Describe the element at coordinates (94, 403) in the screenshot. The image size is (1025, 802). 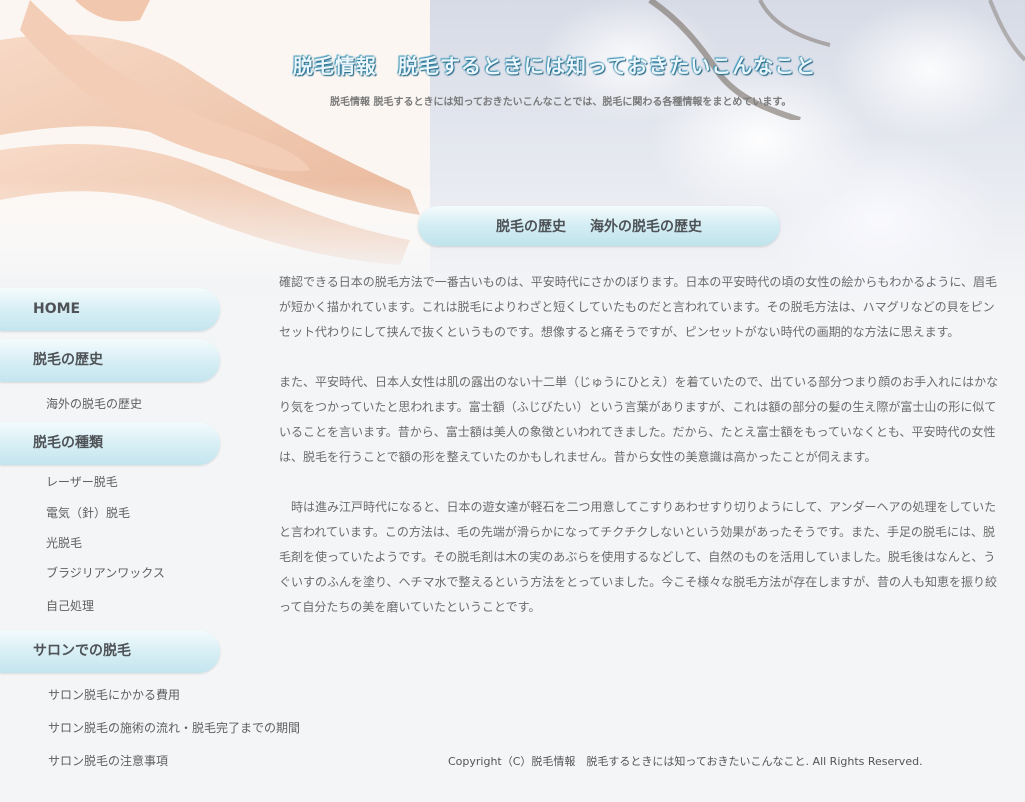
I see `nav-sub-overseas-history: 海外の脱毛の歴史` at that location.